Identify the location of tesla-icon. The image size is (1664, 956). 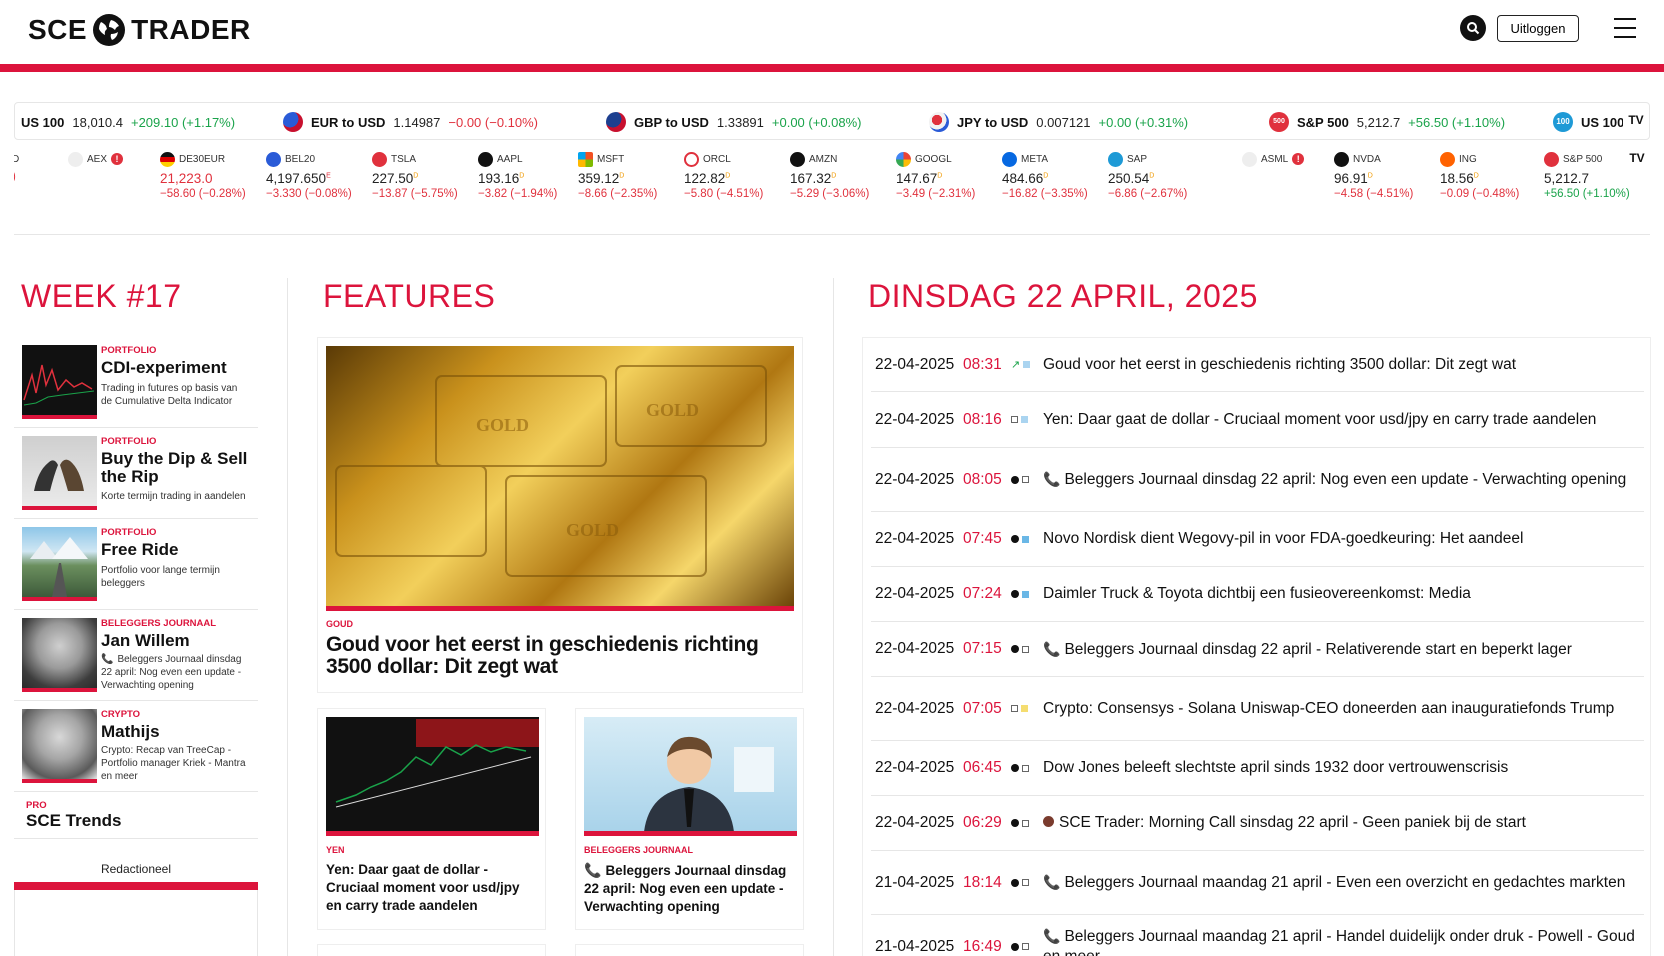
(379, 159).